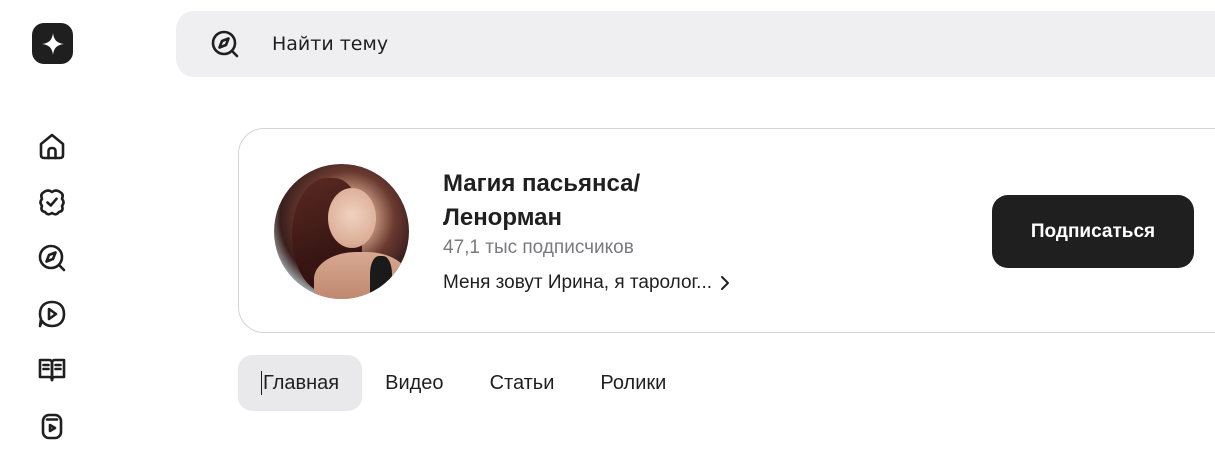 The width and height of the screenshot is (1215, 466). I want to click on tab-video: Видео, so click(414, 383).